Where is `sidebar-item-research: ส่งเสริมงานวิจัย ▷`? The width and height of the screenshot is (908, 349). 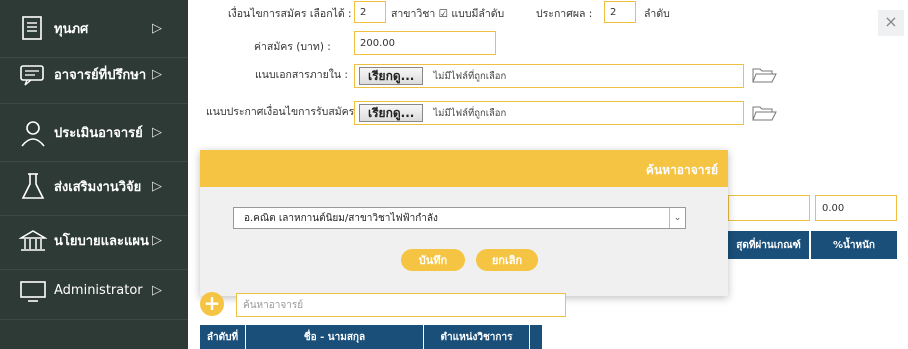 sidebar-item-research: ส่งเสริมงานวิจัย ▷ is located at coordinates (94, 187).